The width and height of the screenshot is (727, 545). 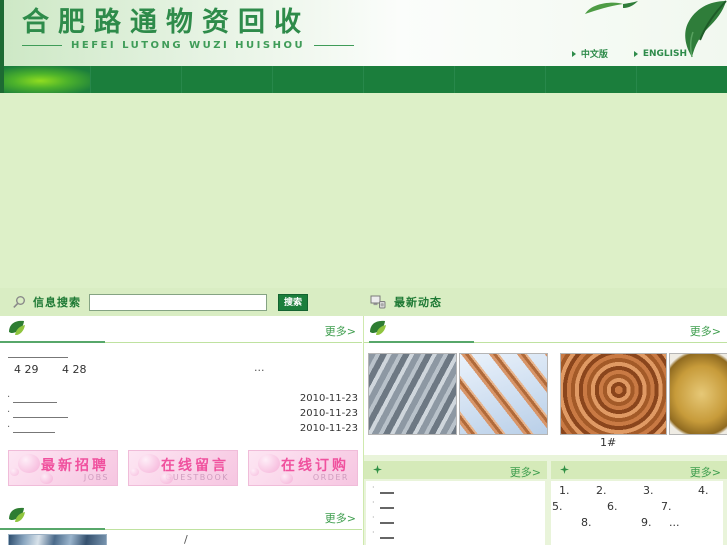 I want to click on lang-chinese-link: 中文版, so click(x=589, y=53).